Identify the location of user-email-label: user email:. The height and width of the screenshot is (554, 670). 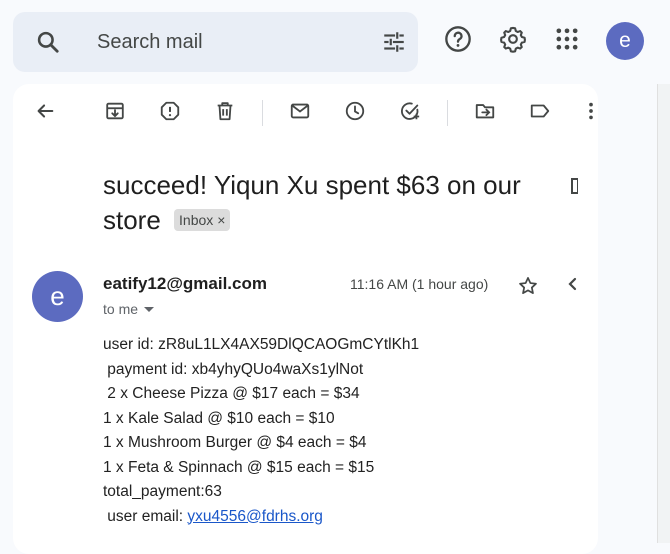
(145, 516).